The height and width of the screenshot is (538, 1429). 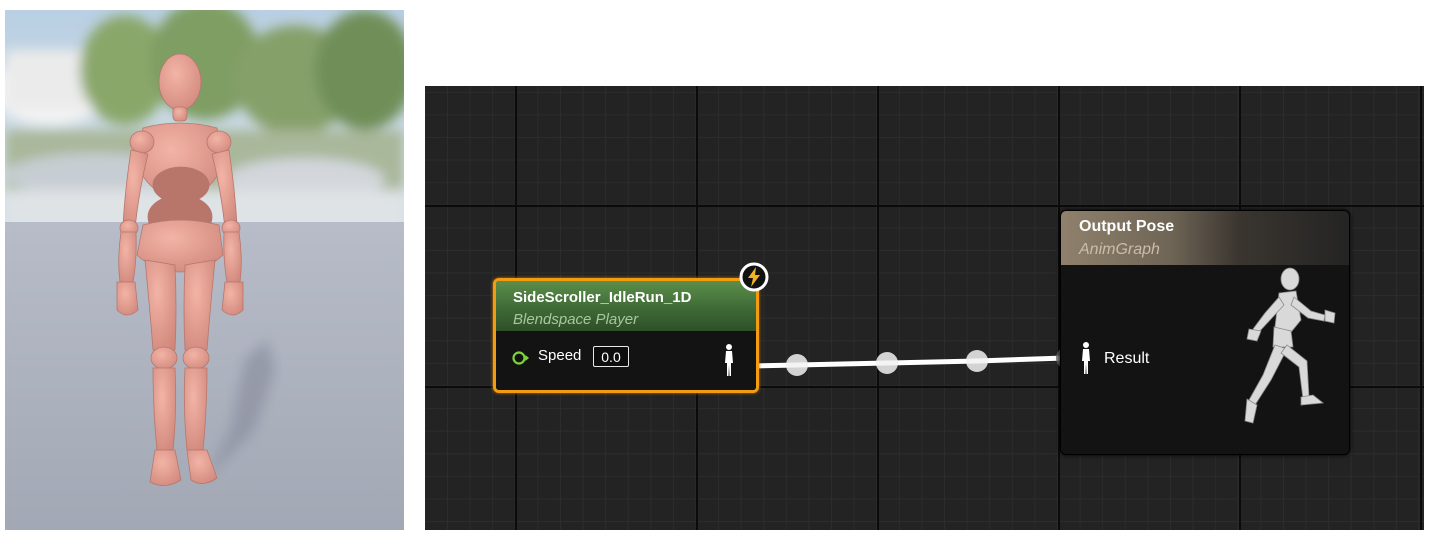 I want to click on node-header: Output Pose AnimGraph, so click(x=1205, y=238).